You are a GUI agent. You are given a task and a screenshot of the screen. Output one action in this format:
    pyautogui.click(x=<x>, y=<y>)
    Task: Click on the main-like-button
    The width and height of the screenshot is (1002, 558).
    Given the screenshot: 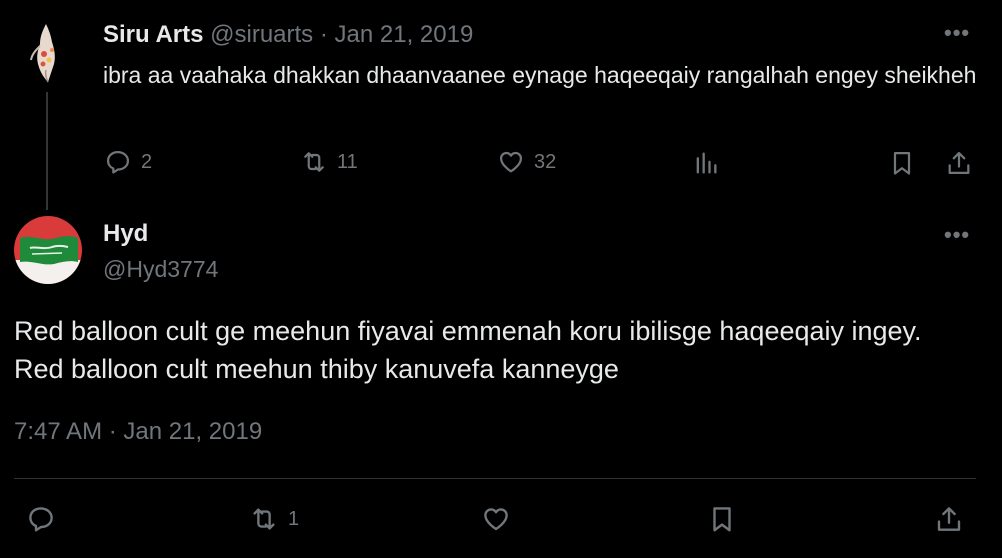 What is the action you would take?
    pyautogui.click(x=496, y=519)
    